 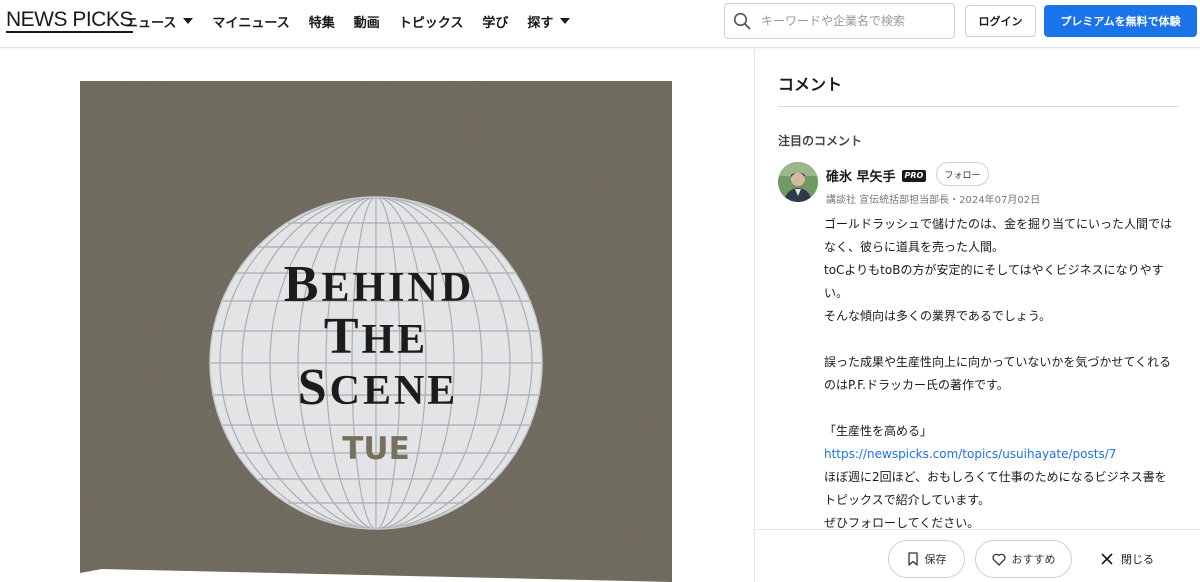 I want to click on nav-item-explore: 探す, so click(x=549, y=21).